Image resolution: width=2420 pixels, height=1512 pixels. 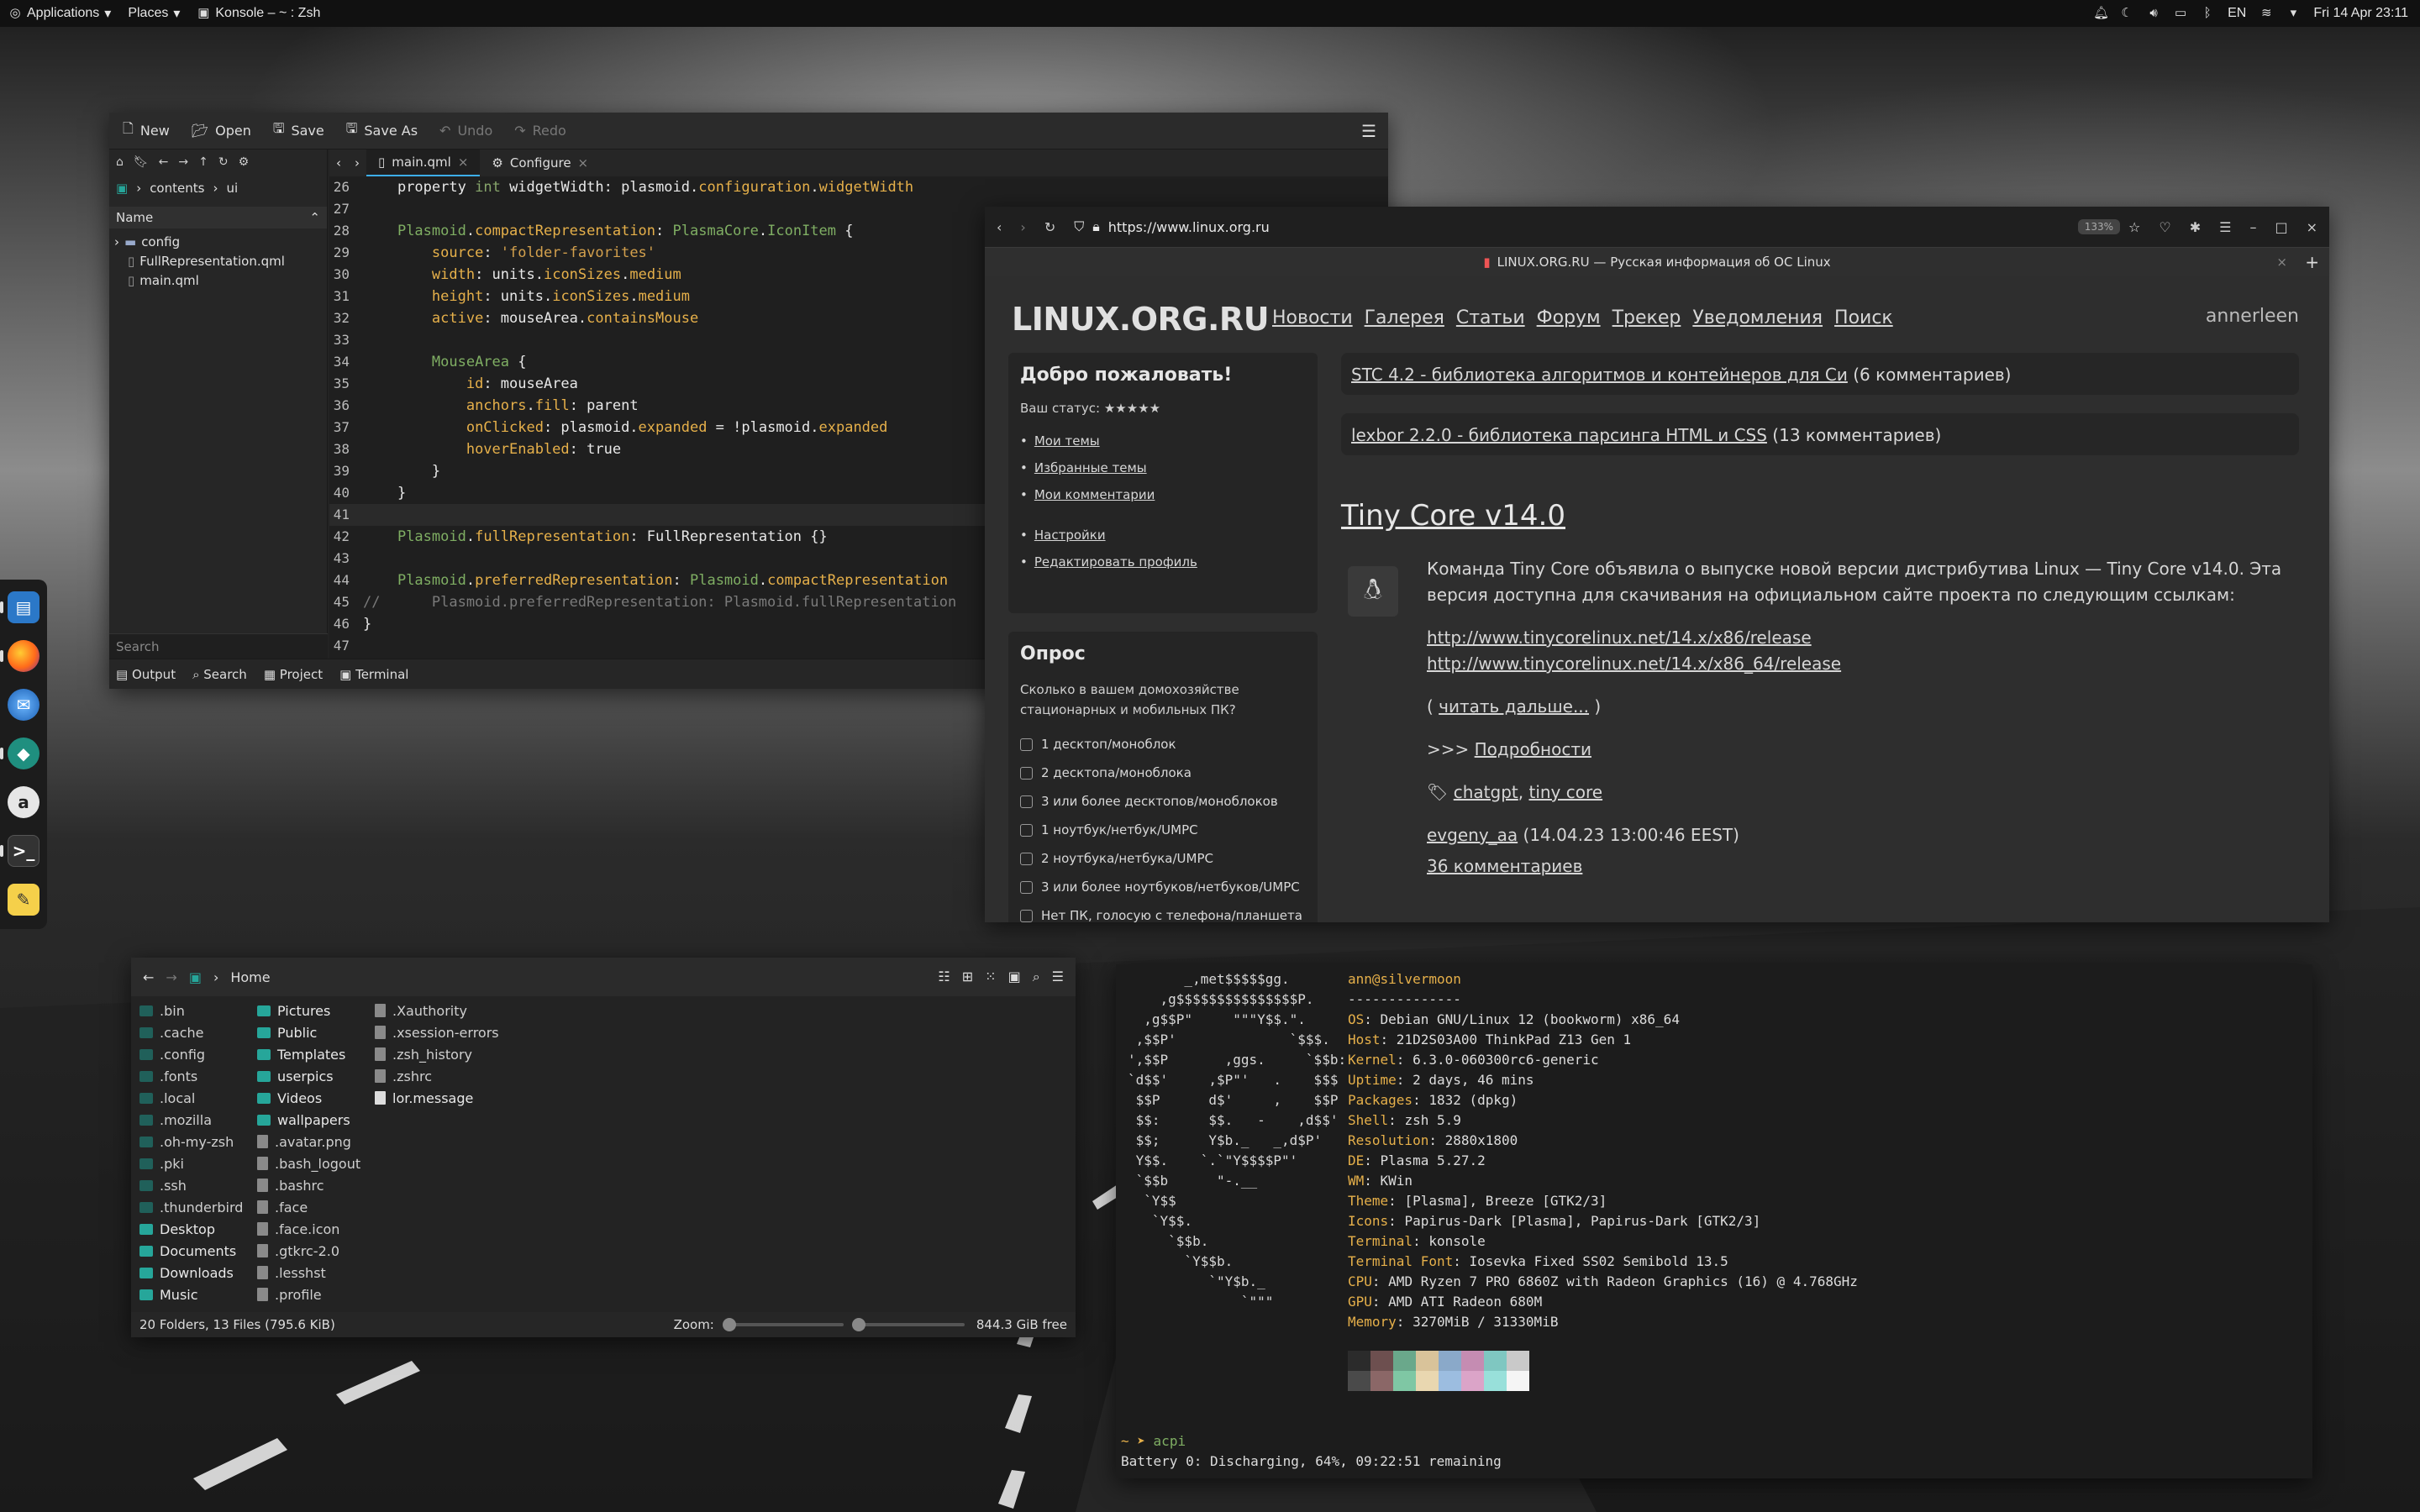 What do you see at coordinates (316, 1054) in the screenshot?
I see `file-item: Templates` at bounding box center [316, 1054].